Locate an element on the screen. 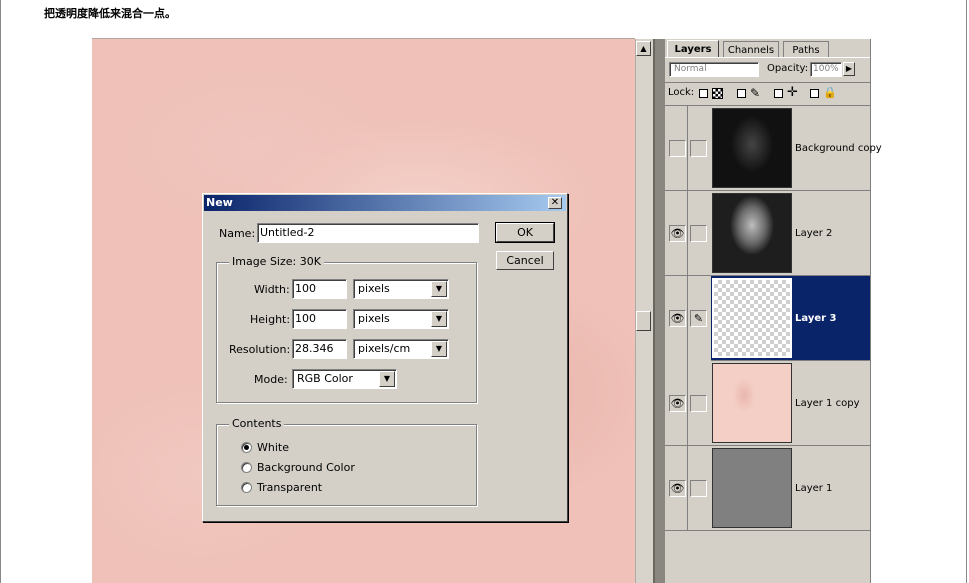 The height and width of the screenshot is (583, 969). lock-all-icon: 🔒 is located at coordinates (830, 92).